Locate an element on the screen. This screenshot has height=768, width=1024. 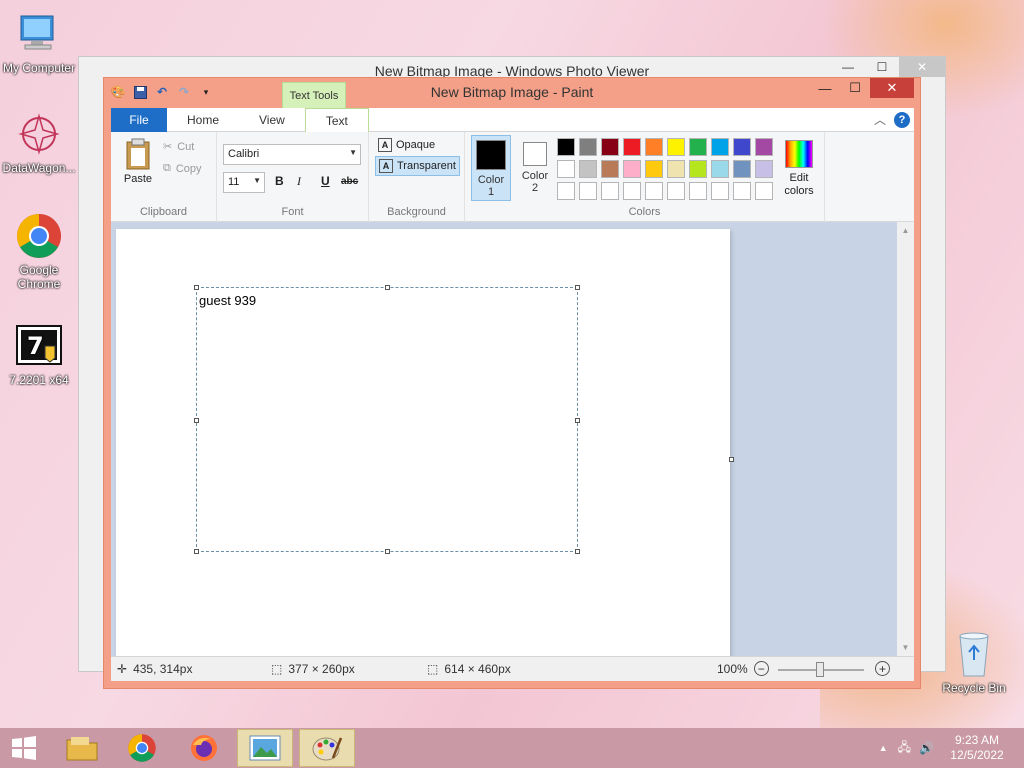
desktop-icon-label: Google Chrome is located at coordinates (39, 277).